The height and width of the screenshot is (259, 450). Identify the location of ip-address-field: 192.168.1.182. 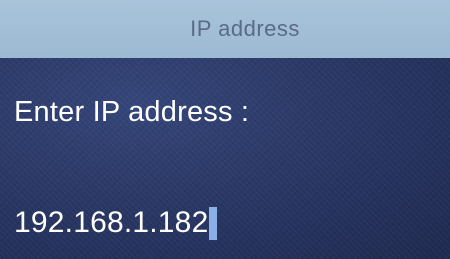
(116, 223).